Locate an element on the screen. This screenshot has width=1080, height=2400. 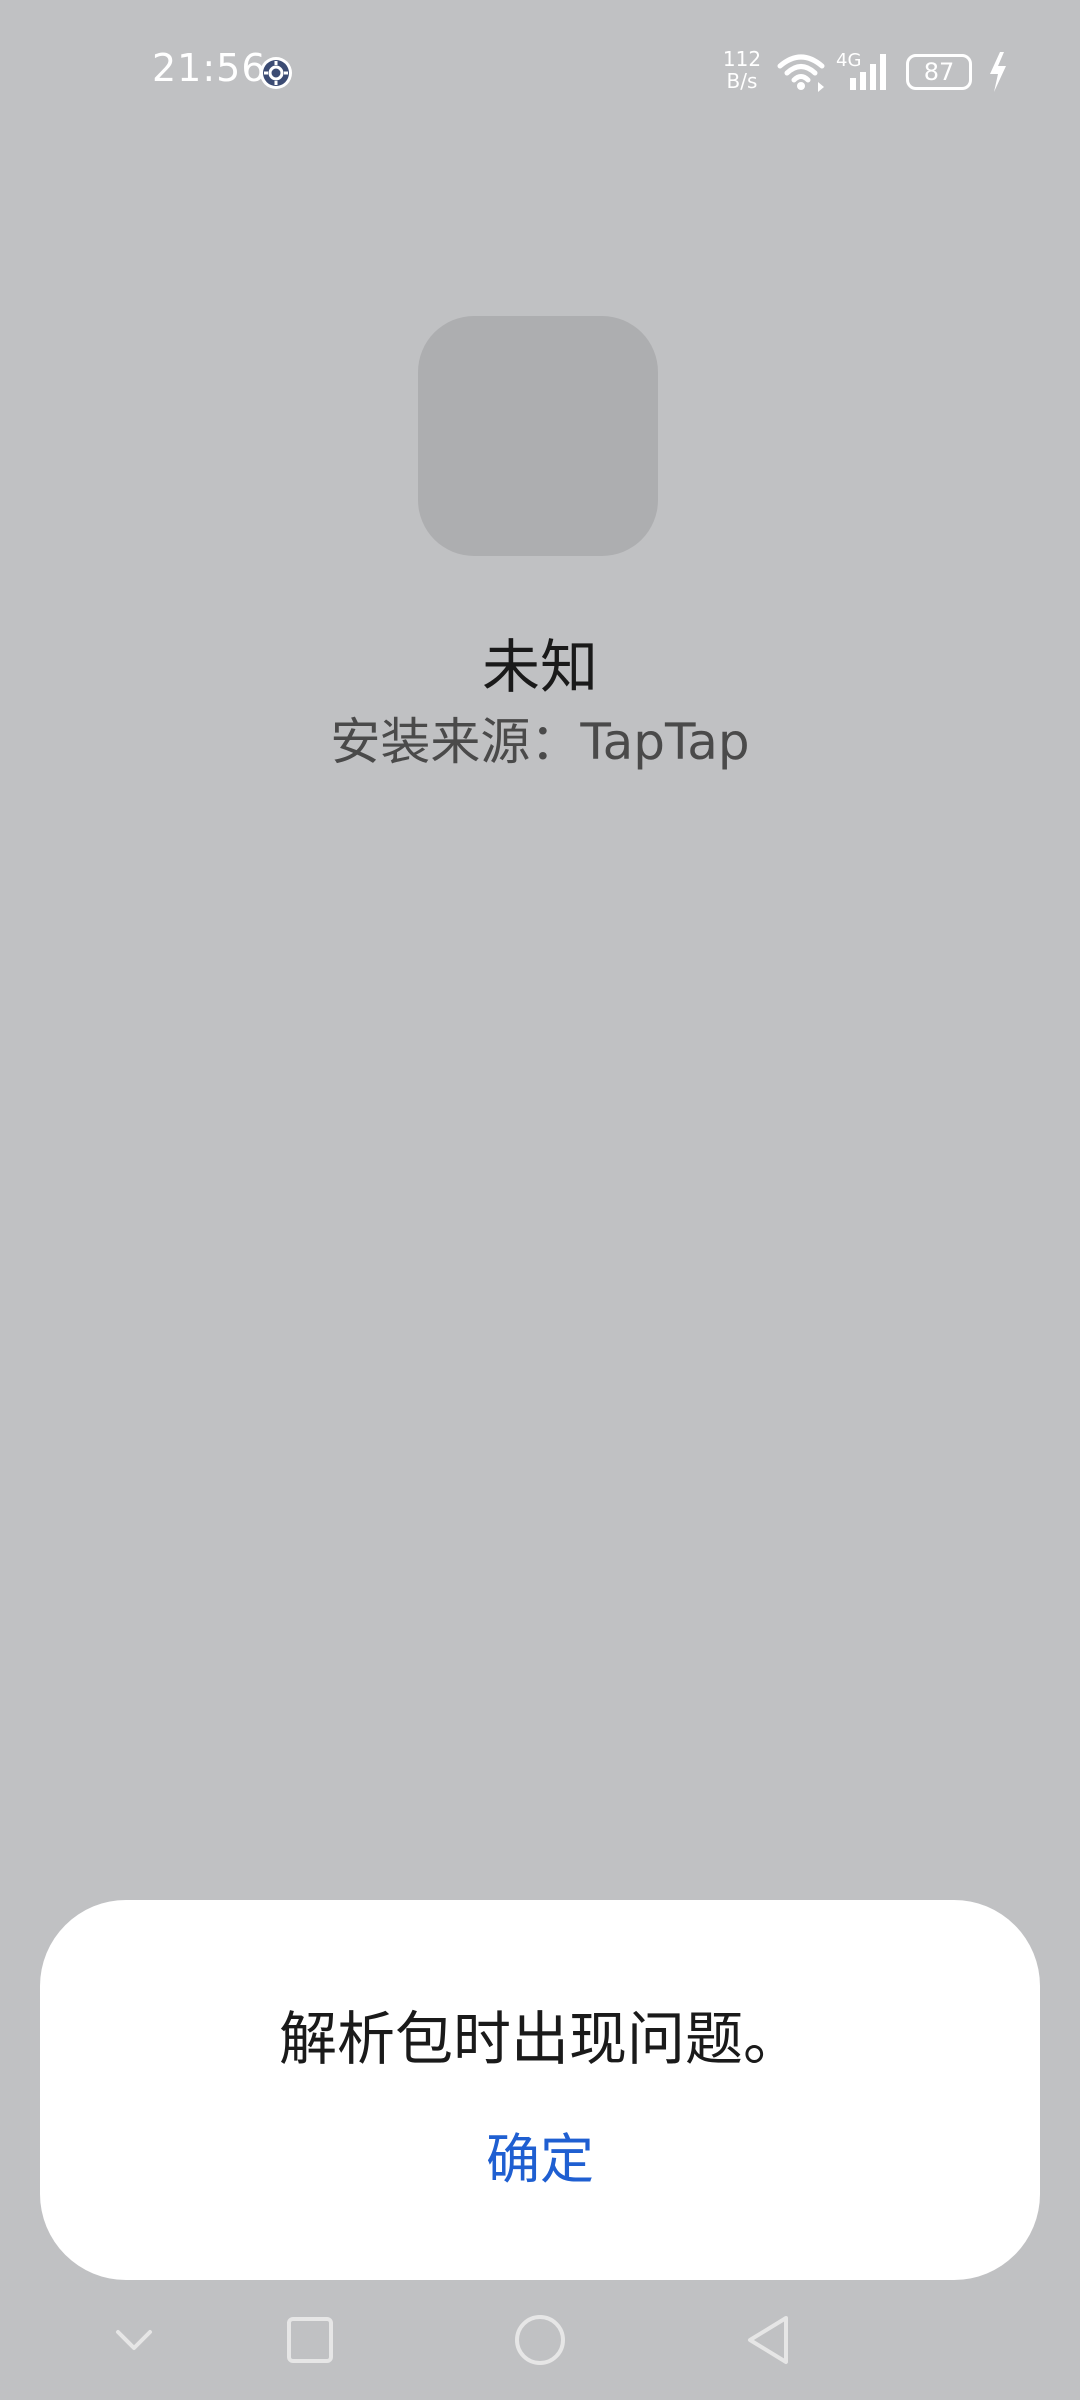
triangle-back-icon is located at coordinates (768, 2340).